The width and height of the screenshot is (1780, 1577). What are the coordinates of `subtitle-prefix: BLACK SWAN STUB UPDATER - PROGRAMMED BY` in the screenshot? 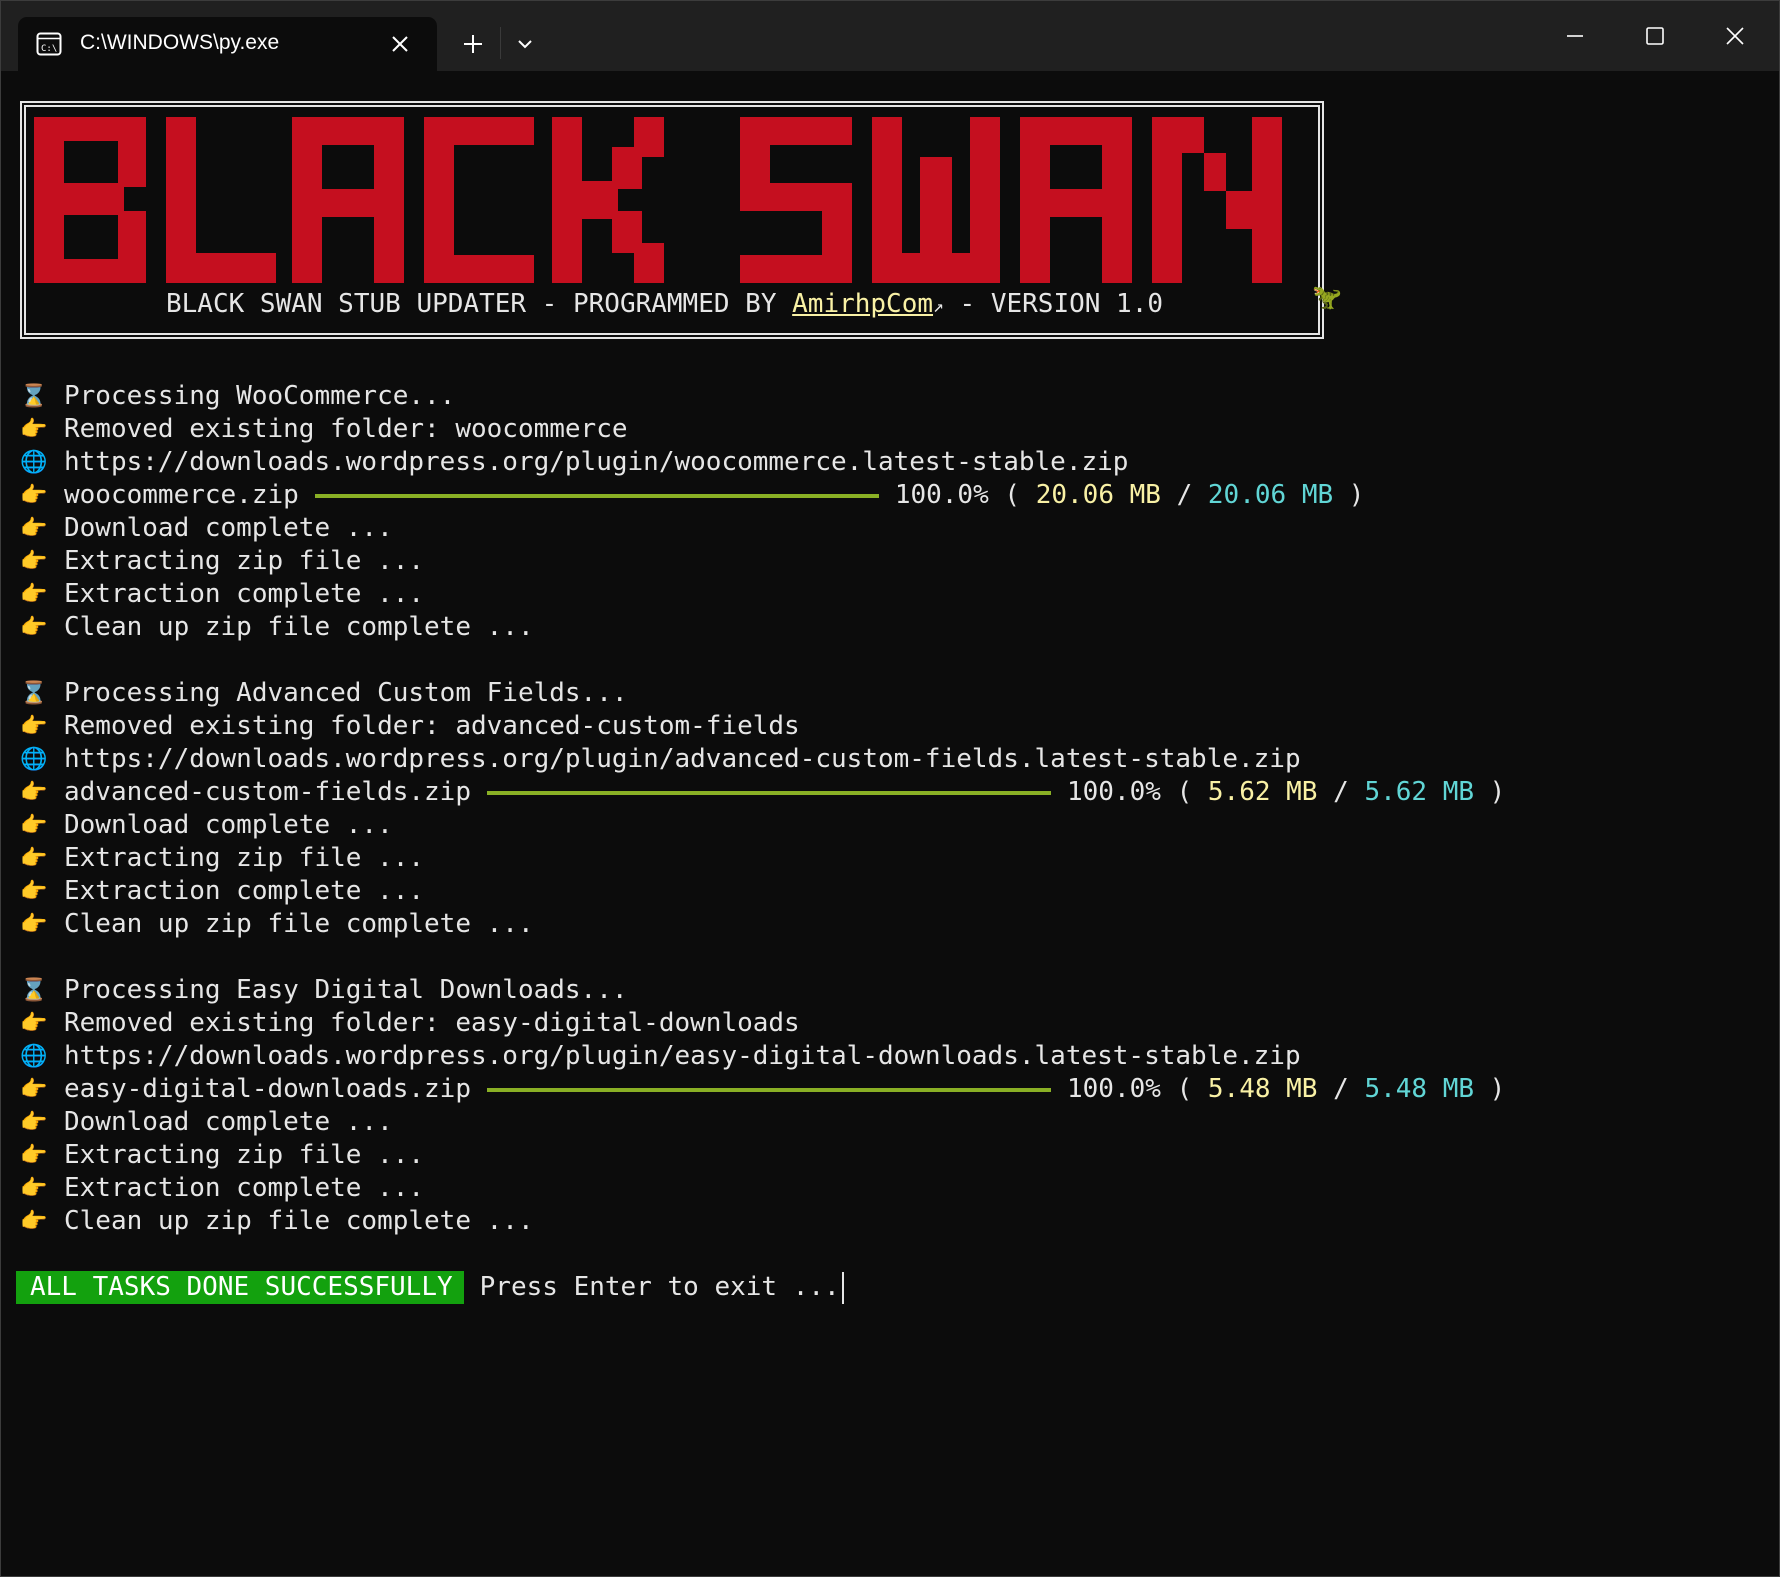 It's located at (479, 304).